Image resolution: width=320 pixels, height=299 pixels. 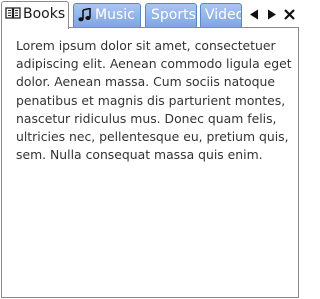 I want to click on tab-sports: Sports, so click(x=171, y=15).